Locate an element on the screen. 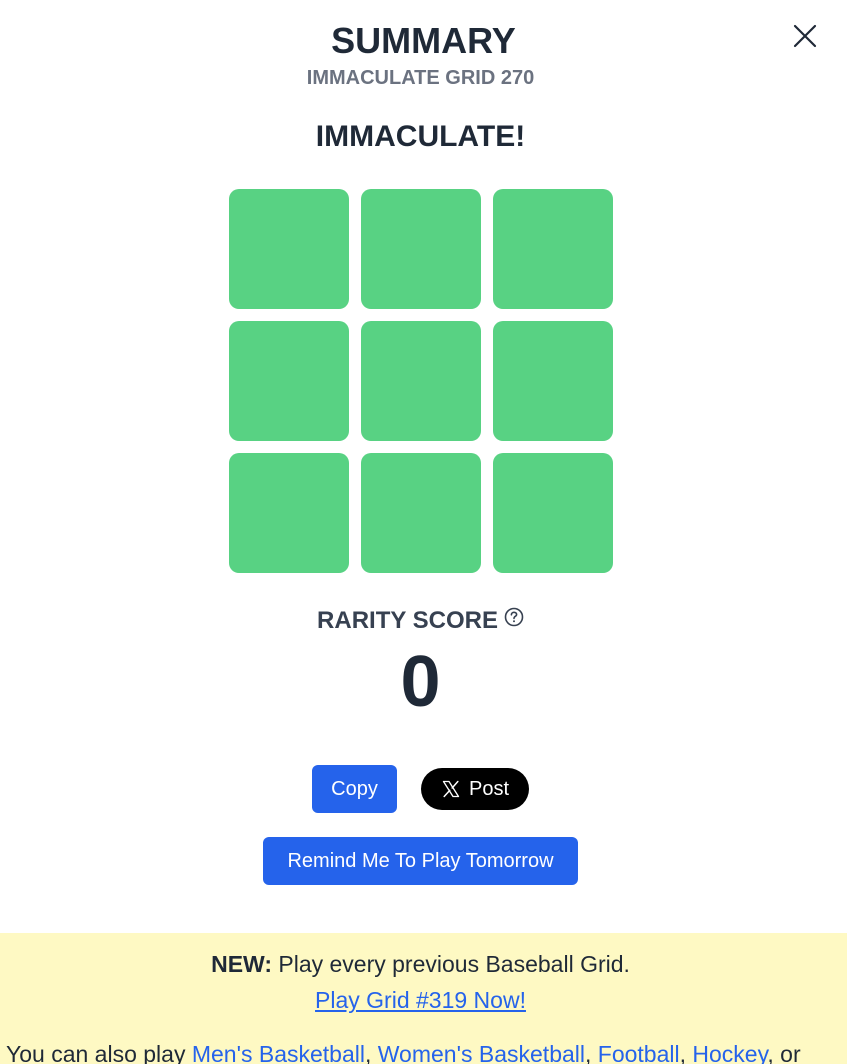 The height and width of the screenshot is (1064, 847). mens-basketball-link: Men's Basketball is located at coordinates (278, 1052).